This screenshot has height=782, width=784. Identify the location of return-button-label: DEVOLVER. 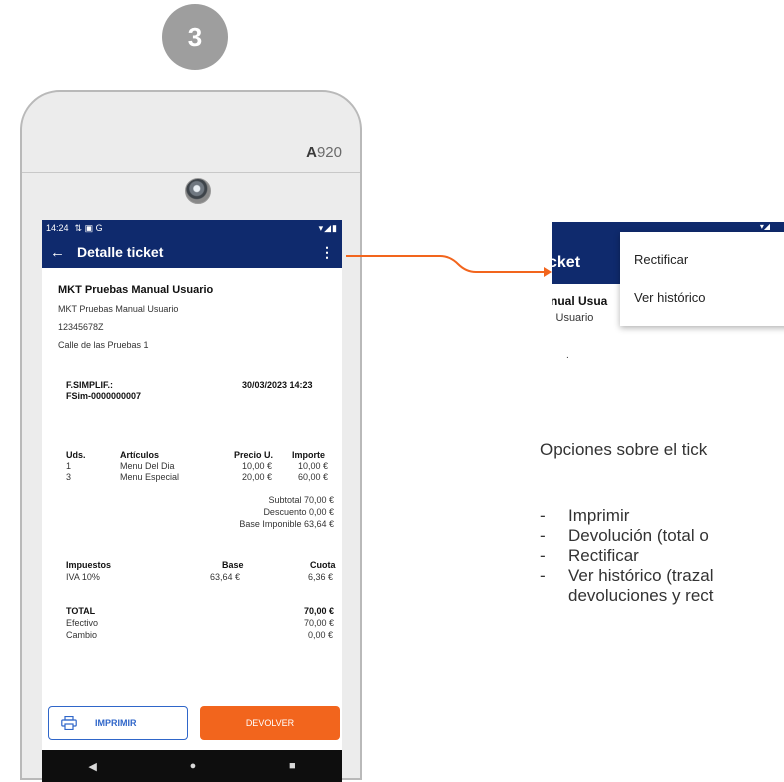
(270, 723).